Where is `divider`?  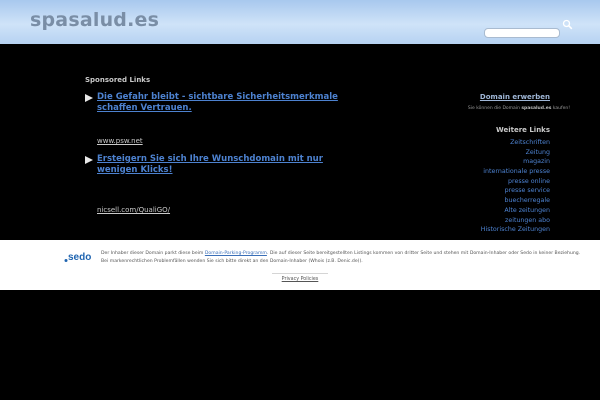
divider is located at coordinates (300, 273).